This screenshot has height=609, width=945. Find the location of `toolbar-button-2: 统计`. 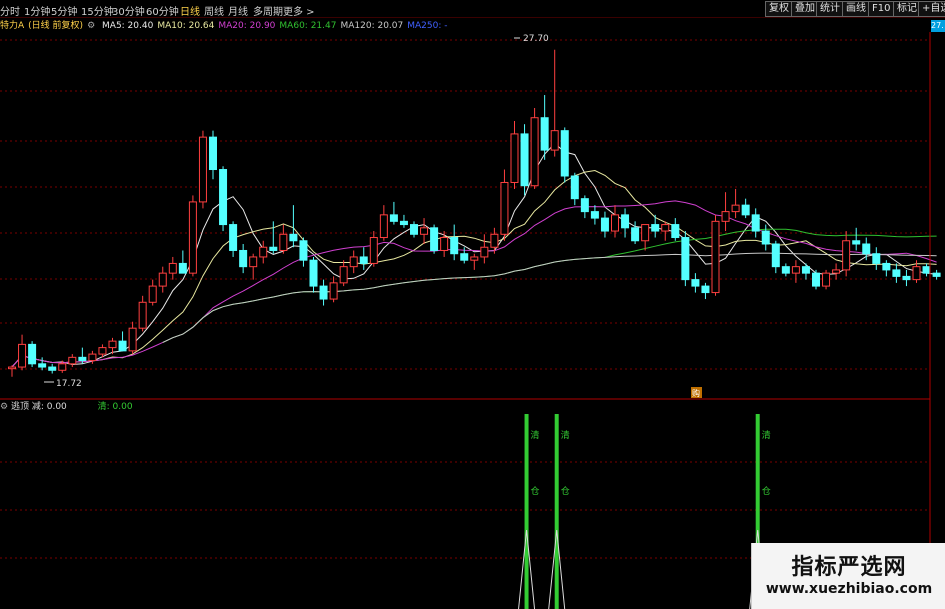

toolbar-button-2: 统计 is located at coordinates (830, 9).